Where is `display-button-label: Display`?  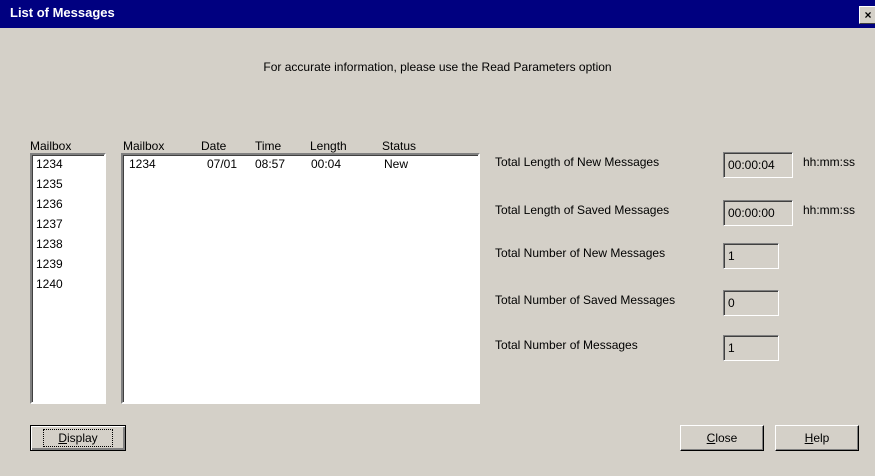
display-button-label: Display is located at coordinates (78, 438).